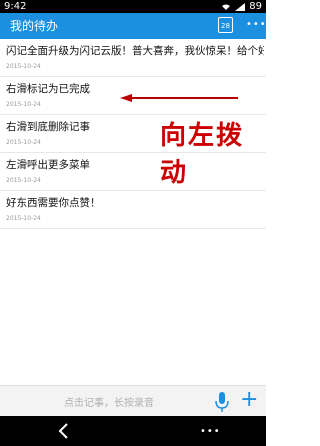  I want to click on calendar-icon: 28, so click(225, 25).